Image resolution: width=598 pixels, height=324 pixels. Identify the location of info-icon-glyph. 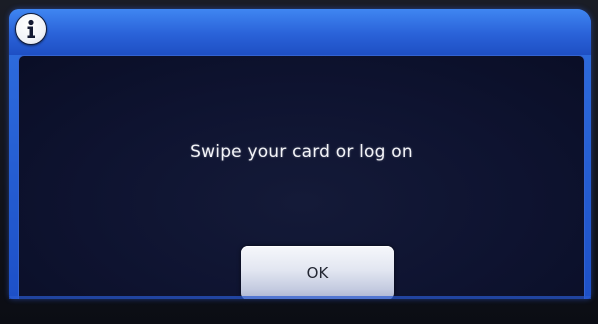
(31, 28).